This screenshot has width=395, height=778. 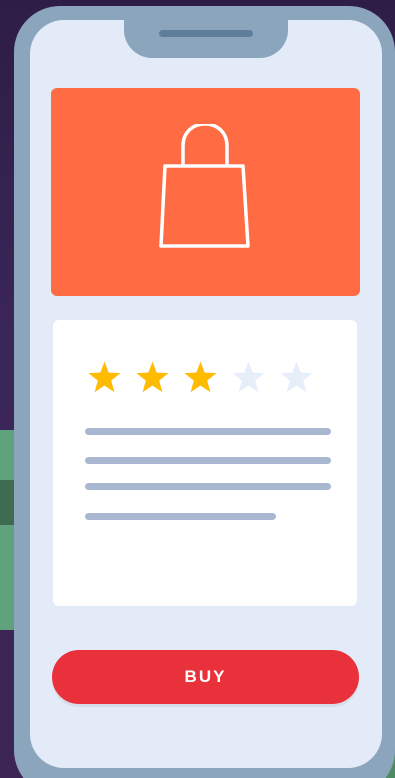 I want to click on phone-notch, so click(x=206, y=39).